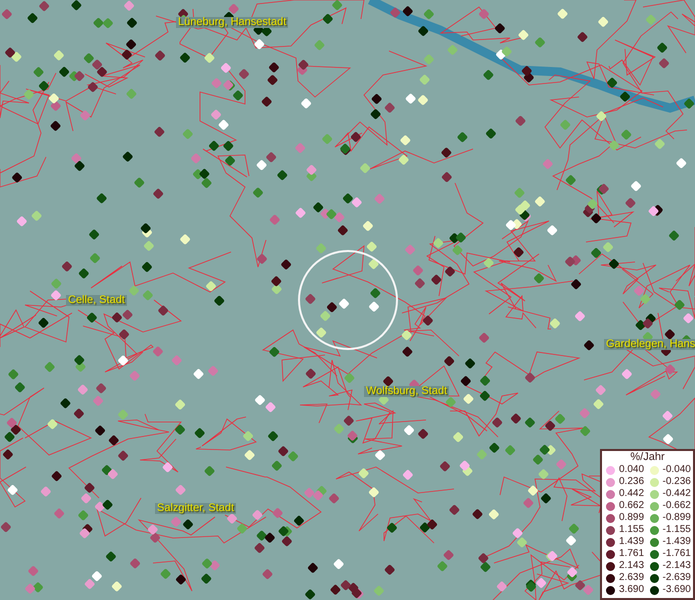 The height and width of the screenshot is (600, 695). Describe the element at coordinates (676, 578) in the screenshot. I see `legend-label: -2.639` at that location.